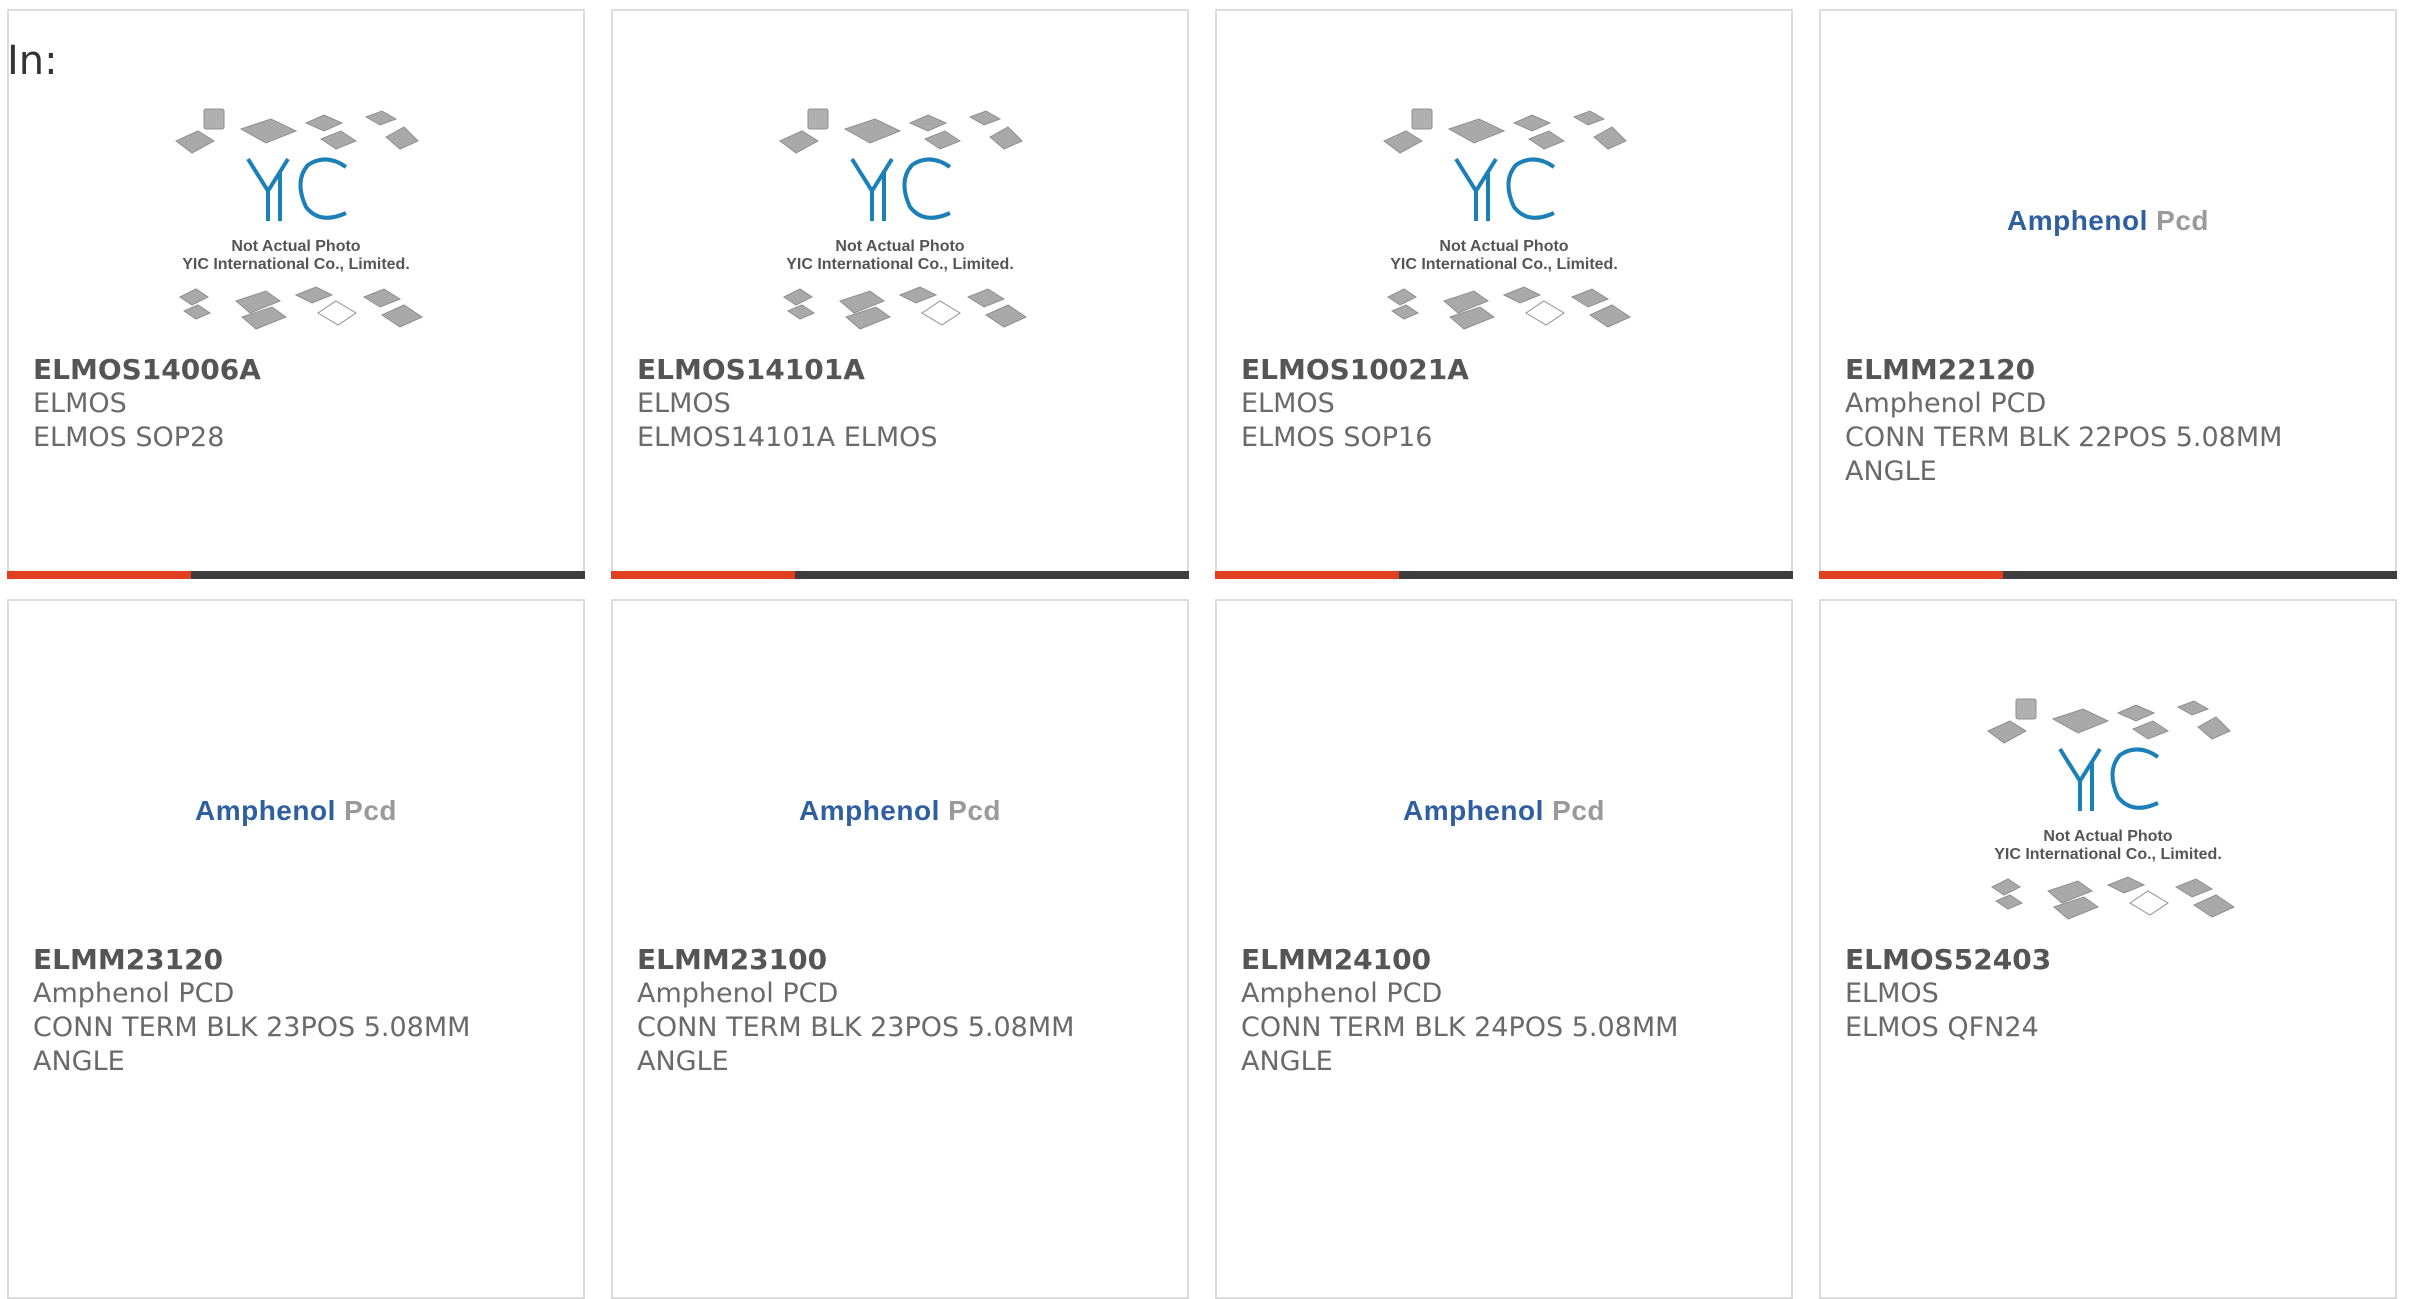 The height and width of the screenshot is (1299, 2410). What do you see at coordinates (902, 960) in the screenshot?
I see `part-number-link: ELMM23100` at bounding box center [902, 960].